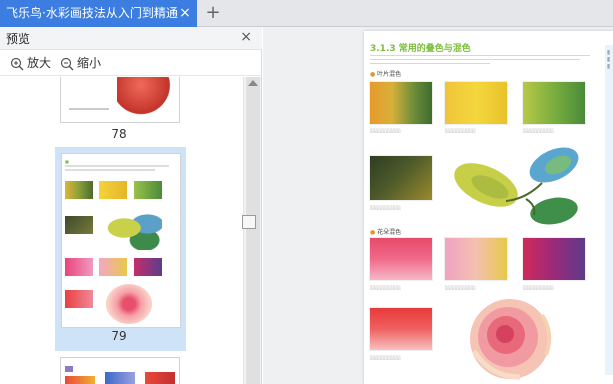 This screenshot has width=613, height=384. Describe the element at coordinates (39, 63) in the screenshot. I see `zoom-in-label: 放大` at that location.